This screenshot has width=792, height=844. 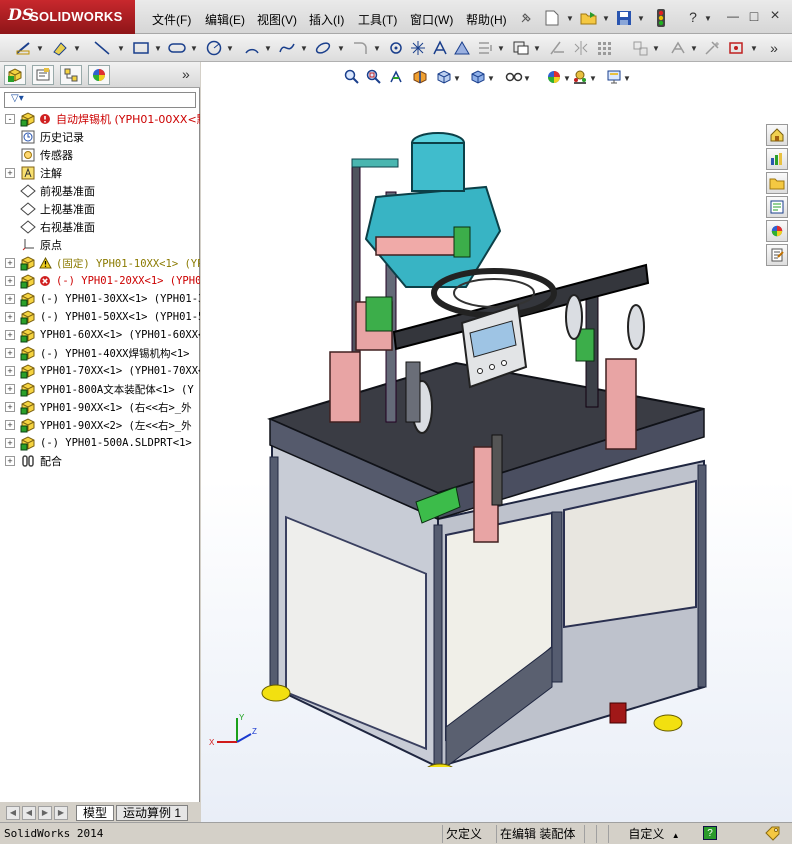 I want to click on trim-entities-icon, so click(x=557, y=48).